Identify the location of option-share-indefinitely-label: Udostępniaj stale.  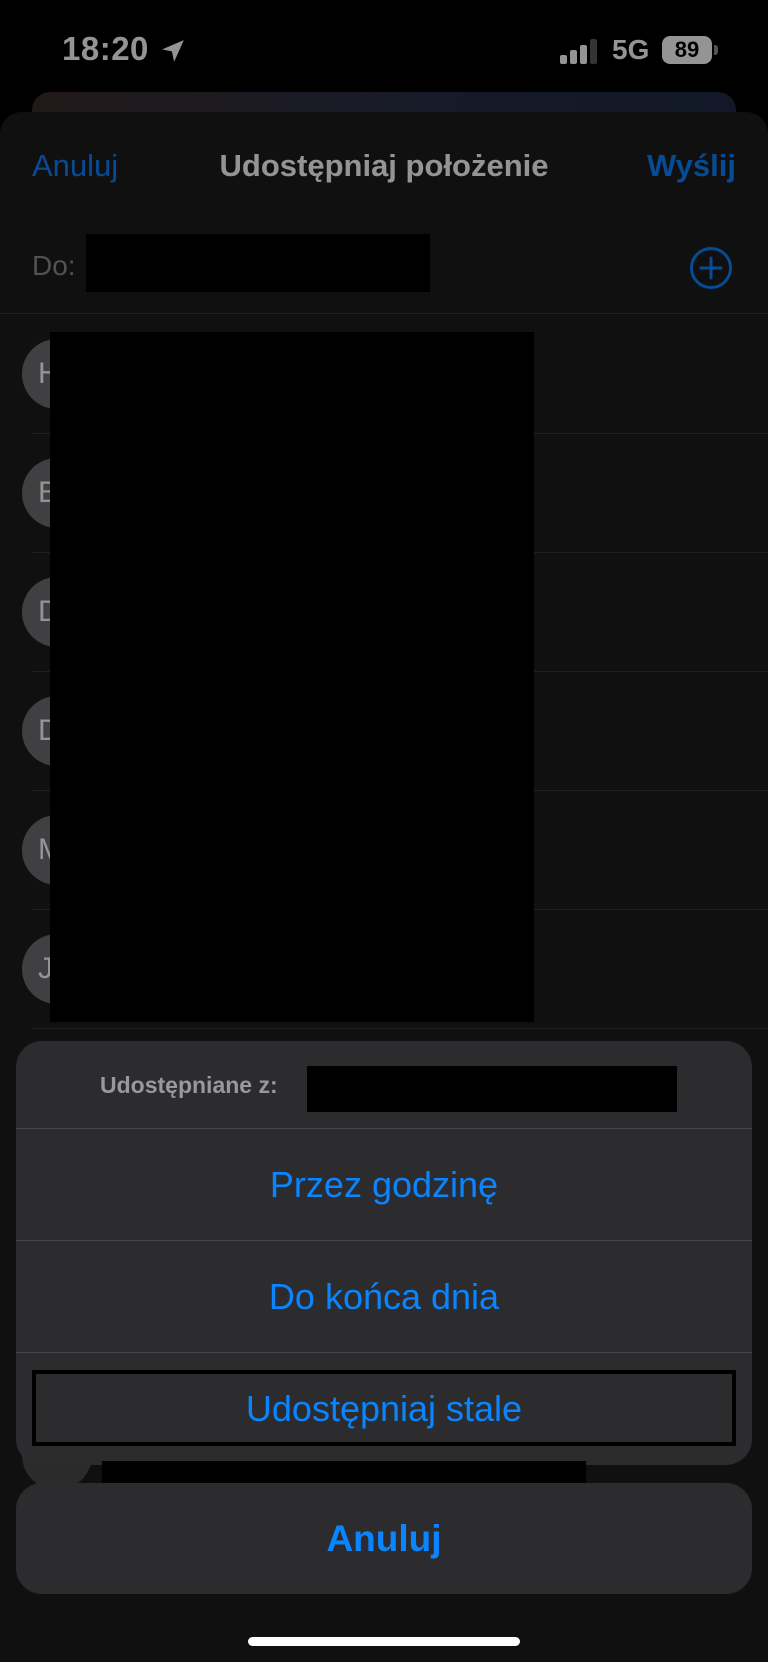
(384, 1408).